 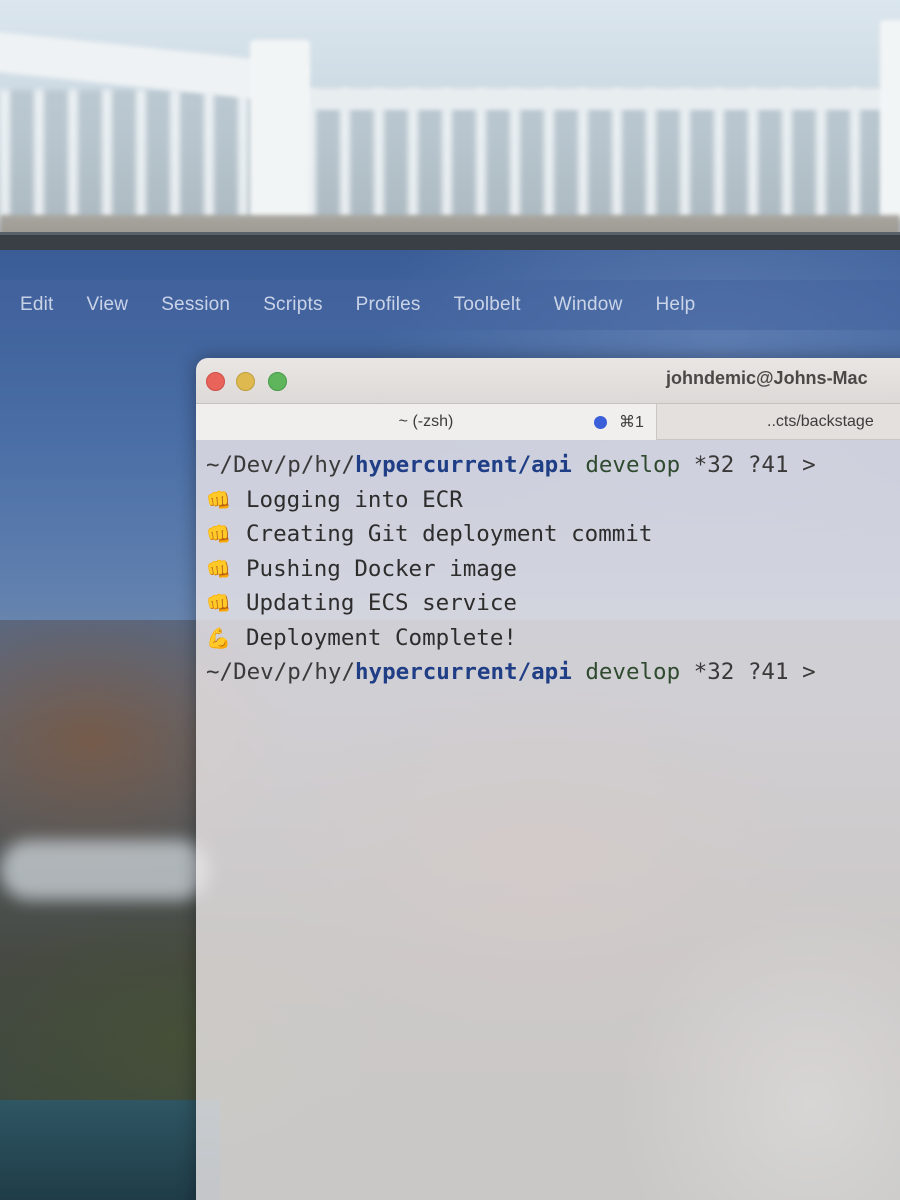 What do you see at coordinates (600, 99) in the screenshot?
I see `railing-top-right` at bounding box center [600, 99].